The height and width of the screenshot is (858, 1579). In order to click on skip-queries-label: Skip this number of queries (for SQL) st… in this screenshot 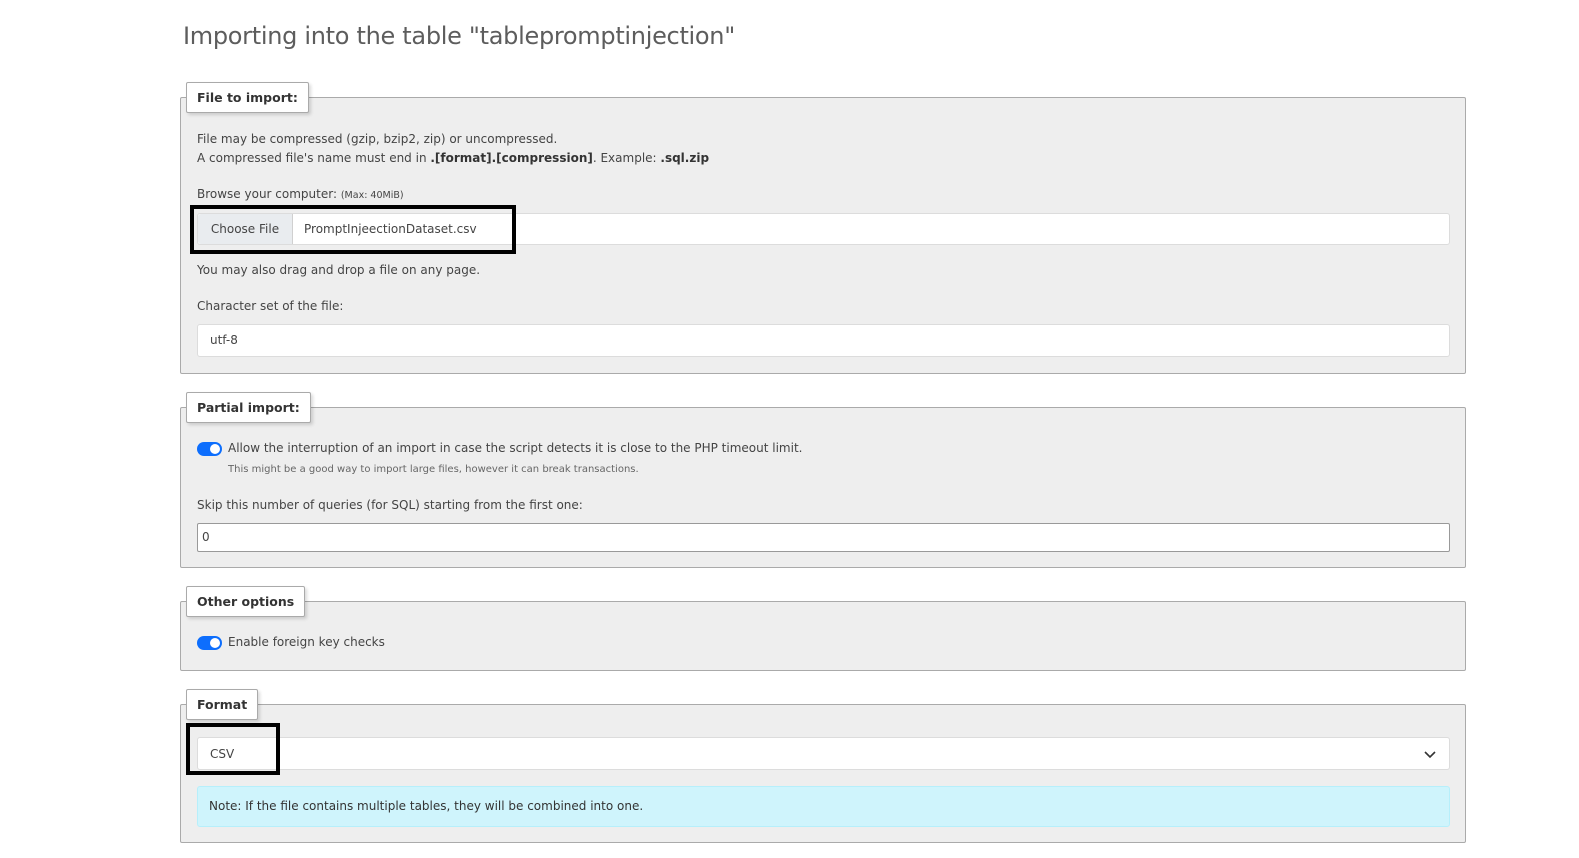, I will do `click(390, 505)`.